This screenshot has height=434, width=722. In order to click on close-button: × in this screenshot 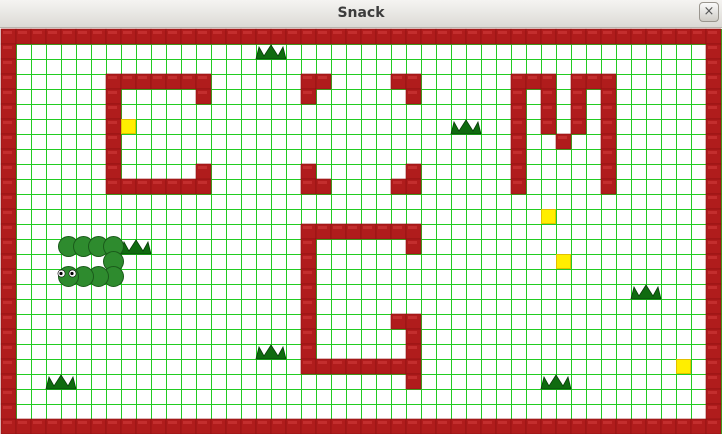, I will do `click(709, 12)`.